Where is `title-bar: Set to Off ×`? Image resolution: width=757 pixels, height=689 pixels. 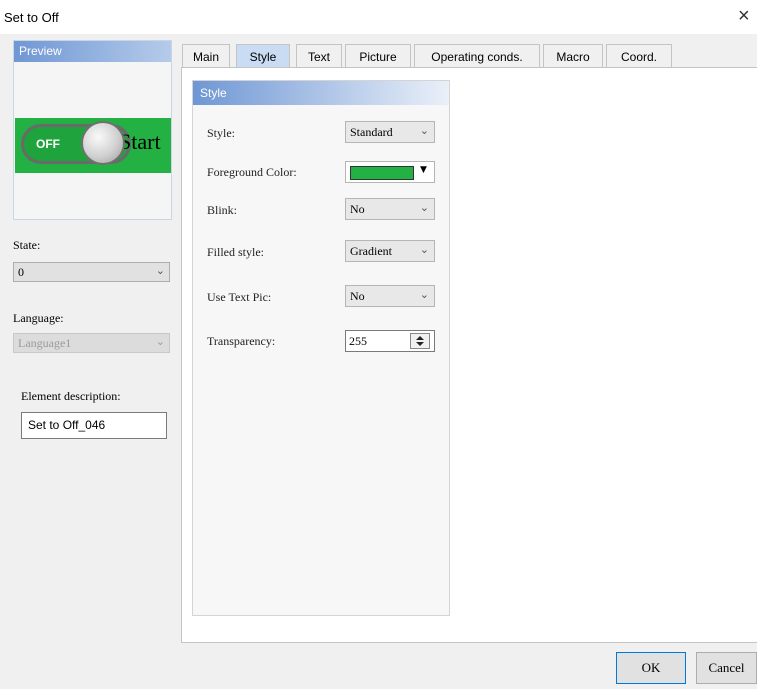 title-bar: Set to Off × is located at coordinates (378, 17).